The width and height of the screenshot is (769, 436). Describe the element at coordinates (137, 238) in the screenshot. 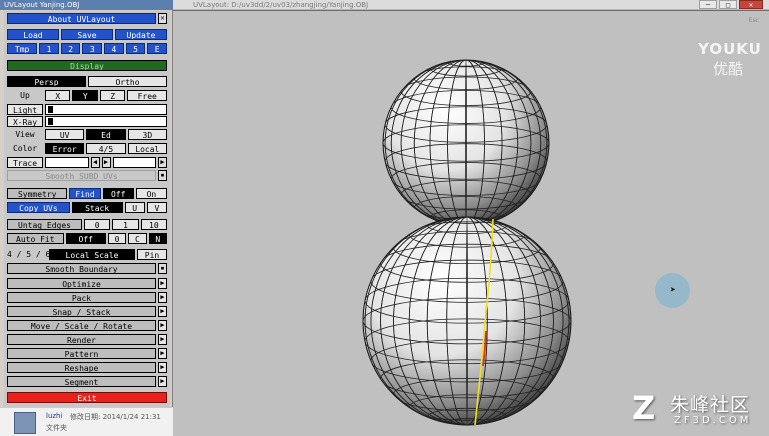

I see `auto-fit-c-button: C` at that location.